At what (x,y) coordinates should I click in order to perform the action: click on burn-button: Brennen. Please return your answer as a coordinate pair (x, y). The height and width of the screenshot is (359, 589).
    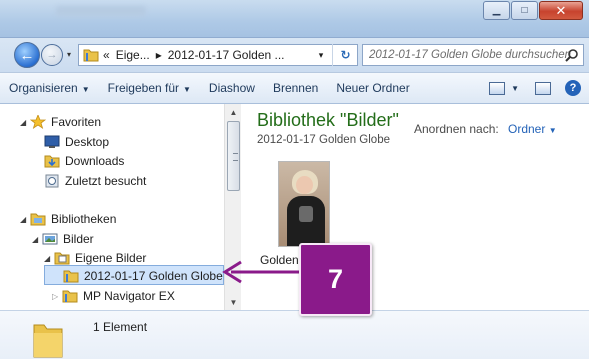
    Looking at the image, I should click on (295, 88).